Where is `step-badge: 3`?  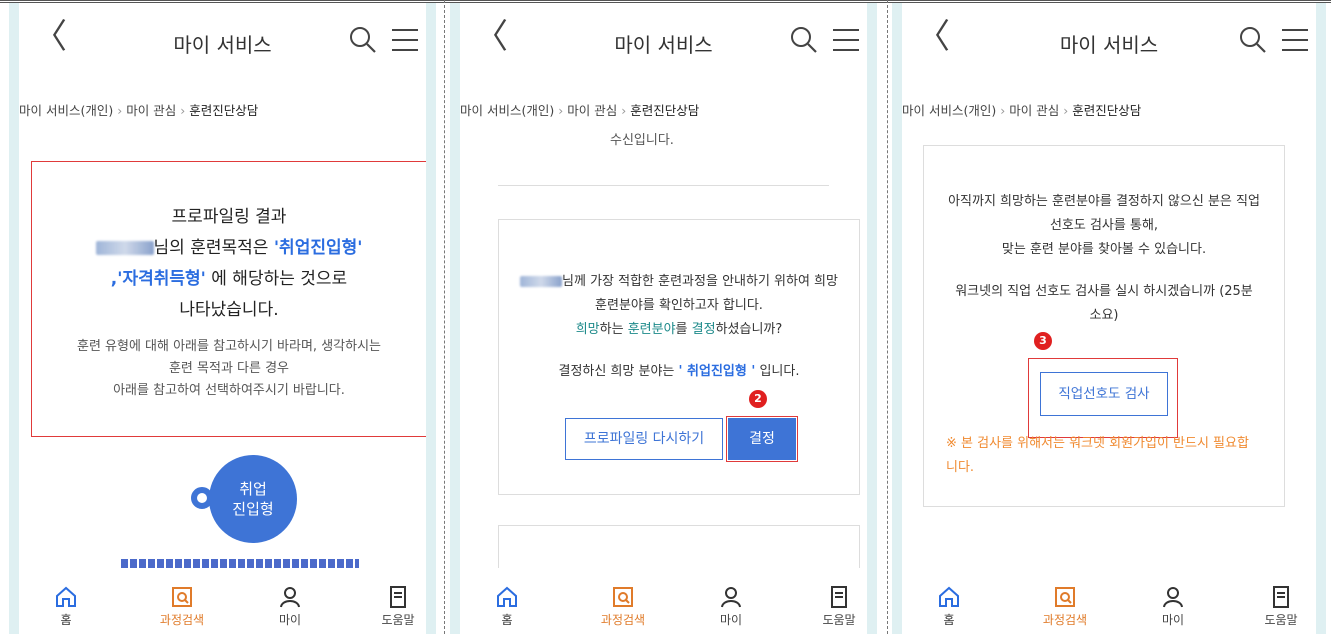
step-badge: 3 is located at coordinates (1043, 341).